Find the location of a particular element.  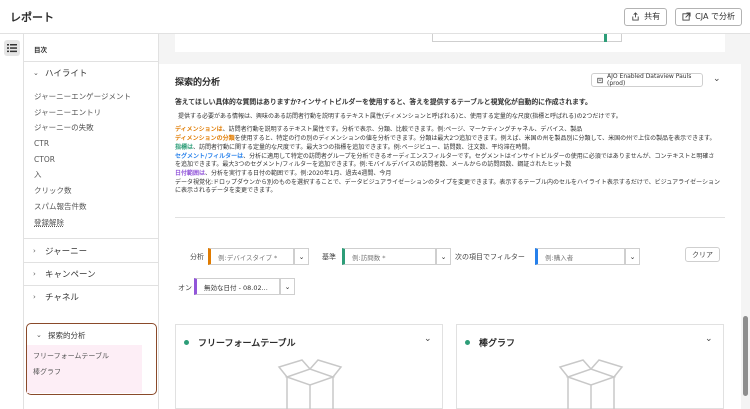

toc-heading: 目次 is located at coordinates (91, 48).